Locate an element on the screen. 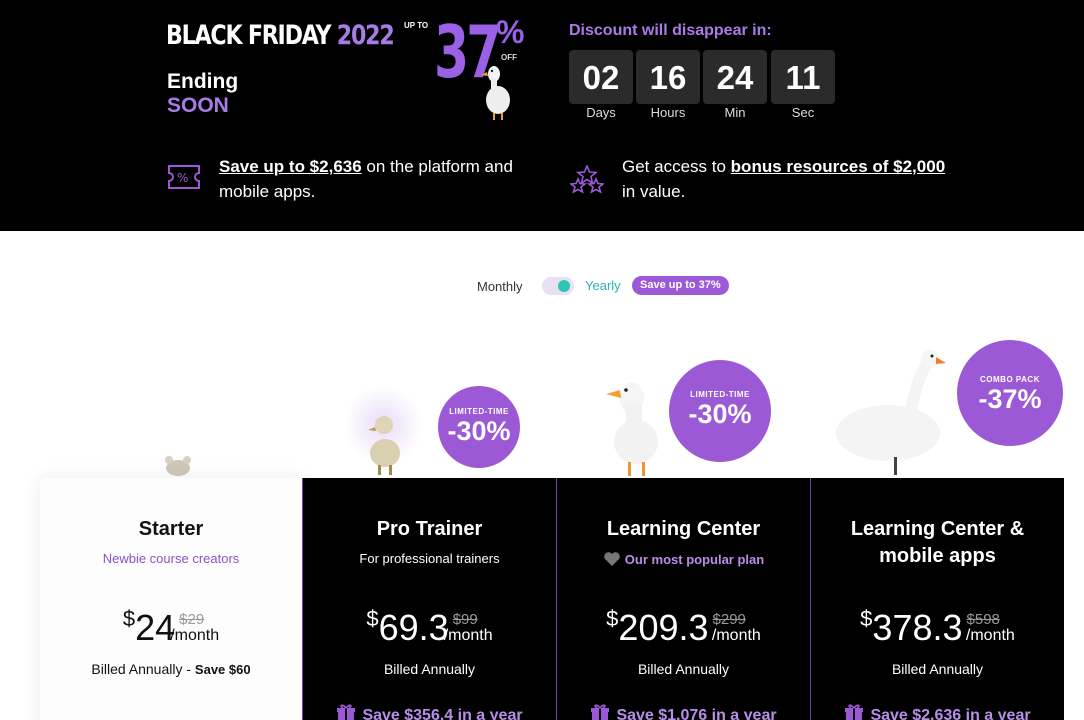 The height and width of the screenshot is (720, 1084). save-per-year: Save $1,076 in a year is located at coordinates (683, 711).